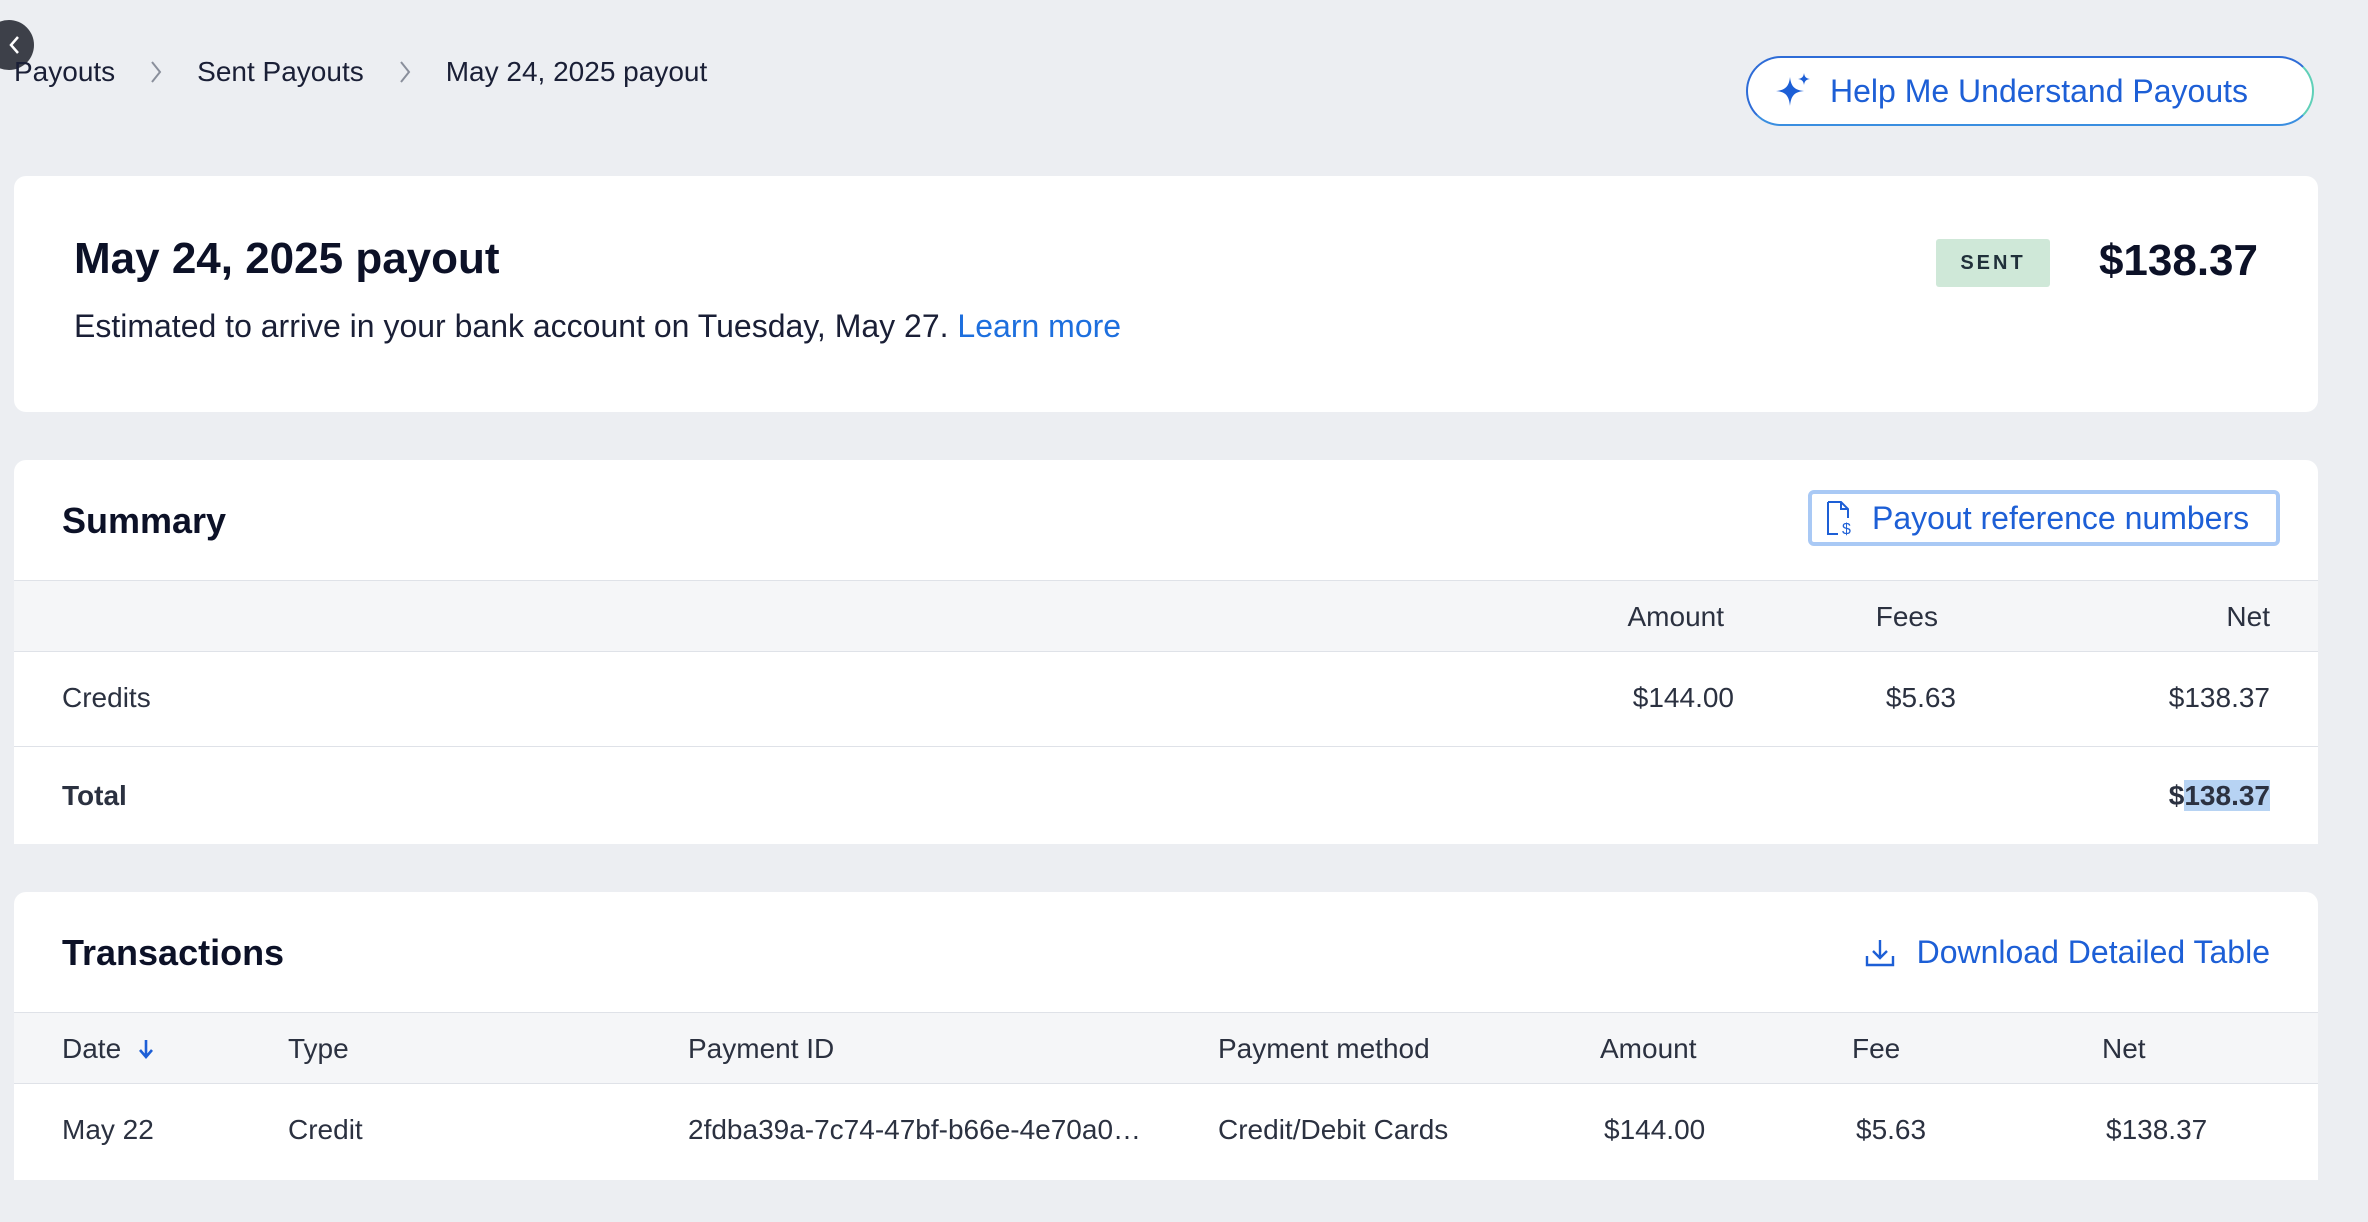 Image resolution: width=2368 pixels, height=1222 pixels. I want to click on page-title: May 24, 2025 payout, so click(287, 258).